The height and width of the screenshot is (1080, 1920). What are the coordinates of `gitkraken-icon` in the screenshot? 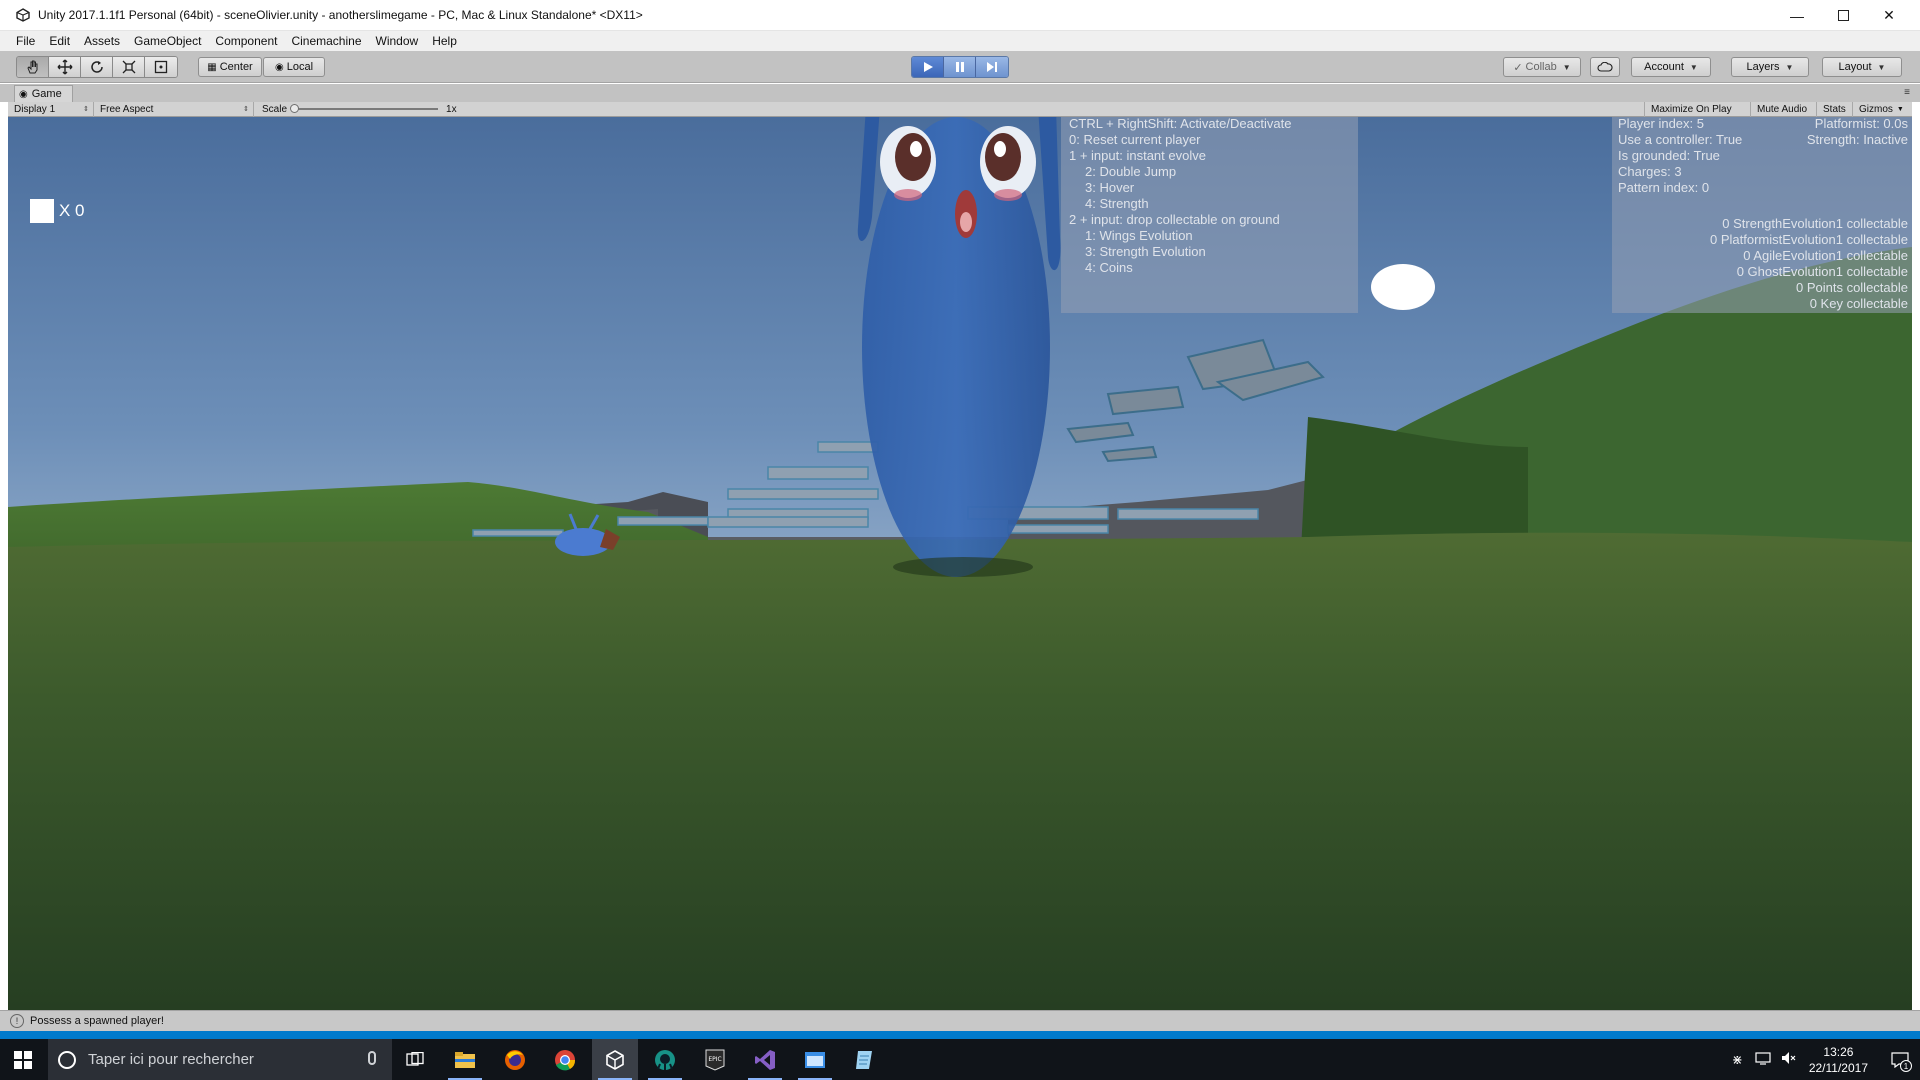 It's located at (665, 1059).